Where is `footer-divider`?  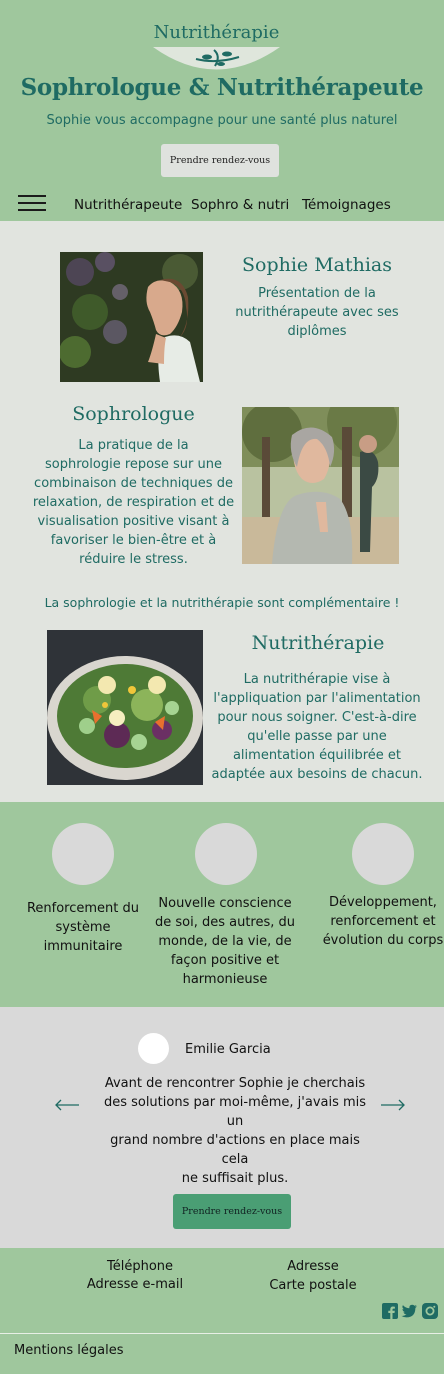
footer-divider is located at coordinates (222, 1333).